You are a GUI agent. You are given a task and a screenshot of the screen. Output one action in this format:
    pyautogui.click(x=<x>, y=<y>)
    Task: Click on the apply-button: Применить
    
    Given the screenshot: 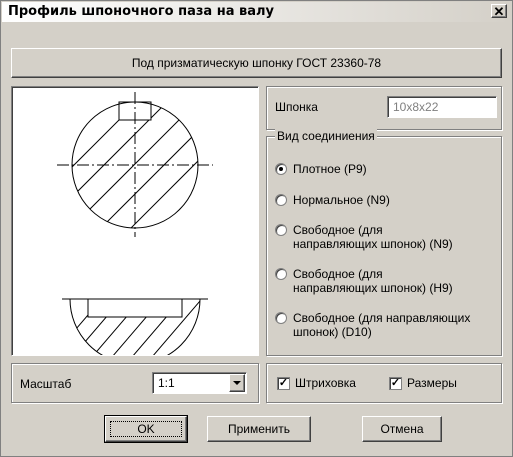 What is the action you would take?
    pyautogui.click(x=259, y=429)
    